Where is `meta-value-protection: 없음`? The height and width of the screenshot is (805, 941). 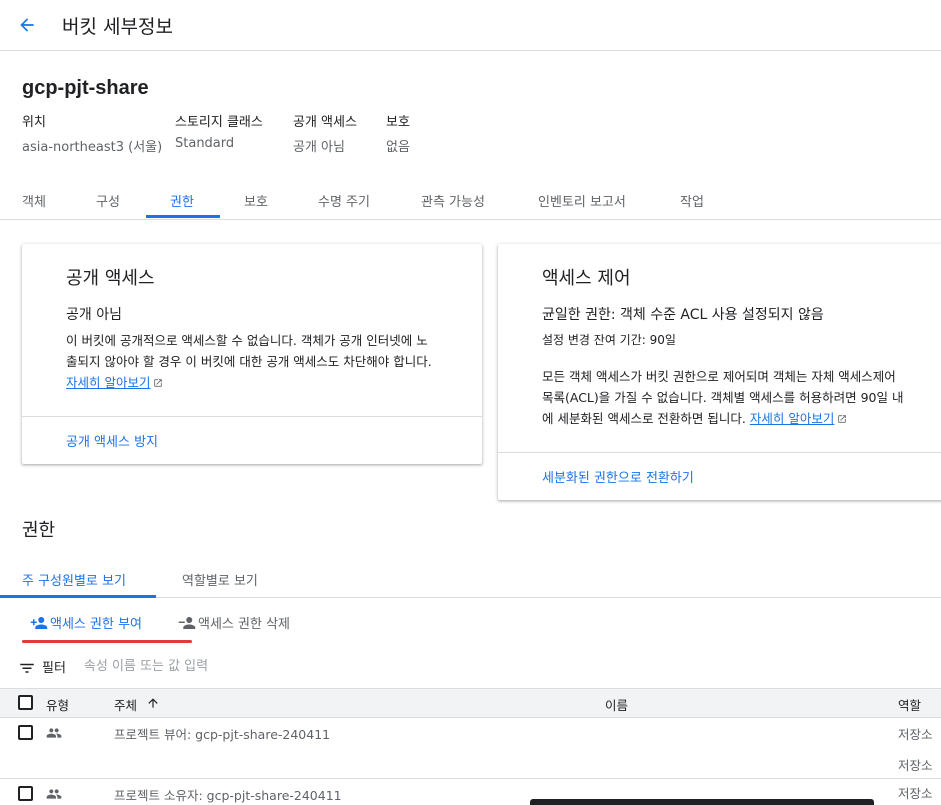 meta-value-protection: 없음 is located at coordinates (398, 147).